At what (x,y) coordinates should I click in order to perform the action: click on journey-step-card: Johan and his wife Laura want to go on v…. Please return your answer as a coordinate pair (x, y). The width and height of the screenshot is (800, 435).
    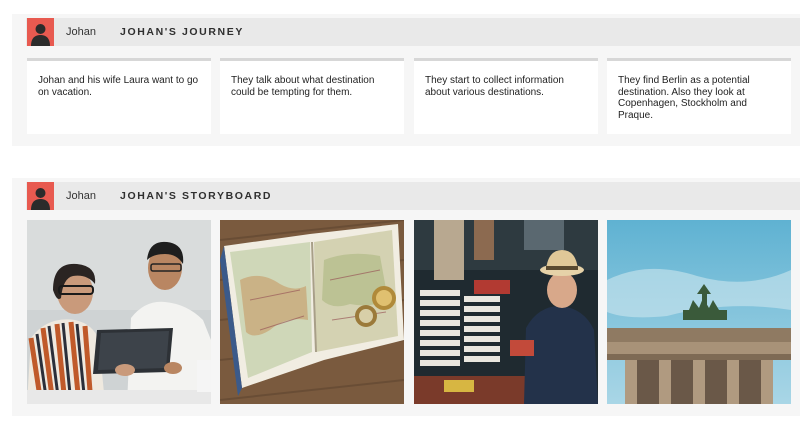
    Looking at the image, I should click on (119, 96).